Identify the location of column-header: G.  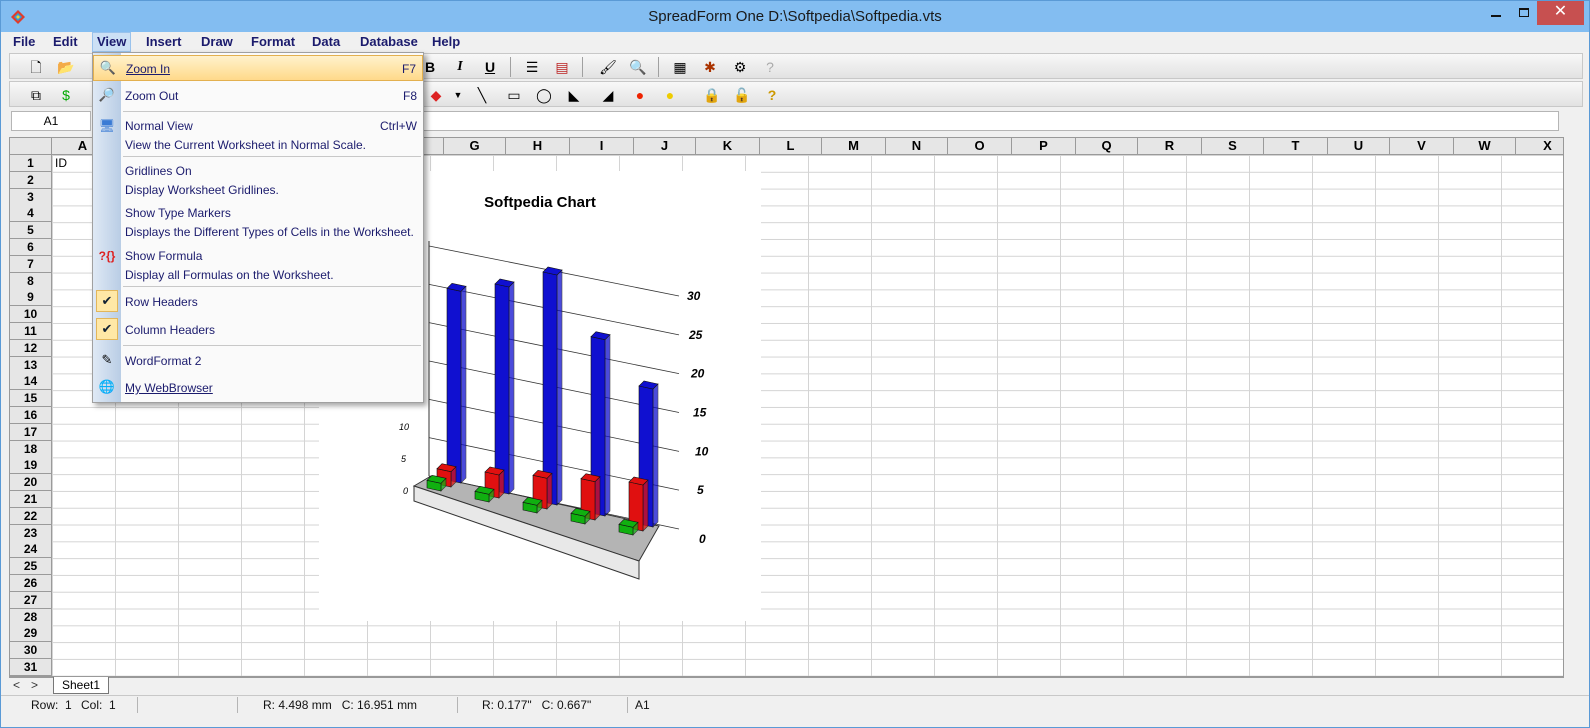
(475, 146).